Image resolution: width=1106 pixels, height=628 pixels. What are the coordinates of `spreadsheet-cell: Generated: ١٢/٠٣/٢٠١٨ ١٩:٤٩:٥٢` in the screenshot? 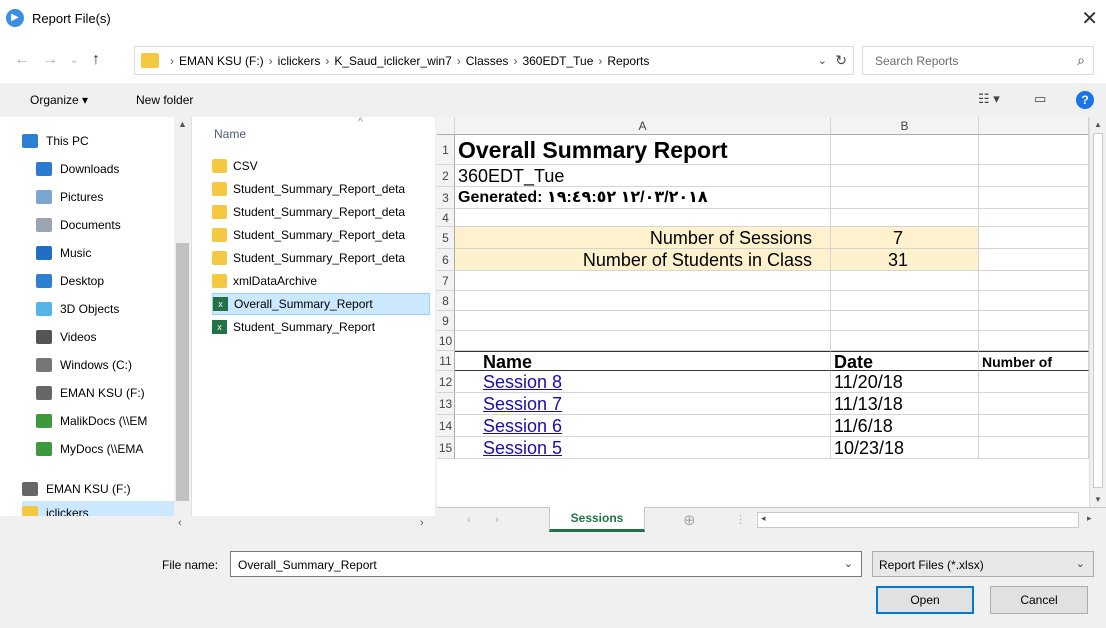 It's located at (643, 198).